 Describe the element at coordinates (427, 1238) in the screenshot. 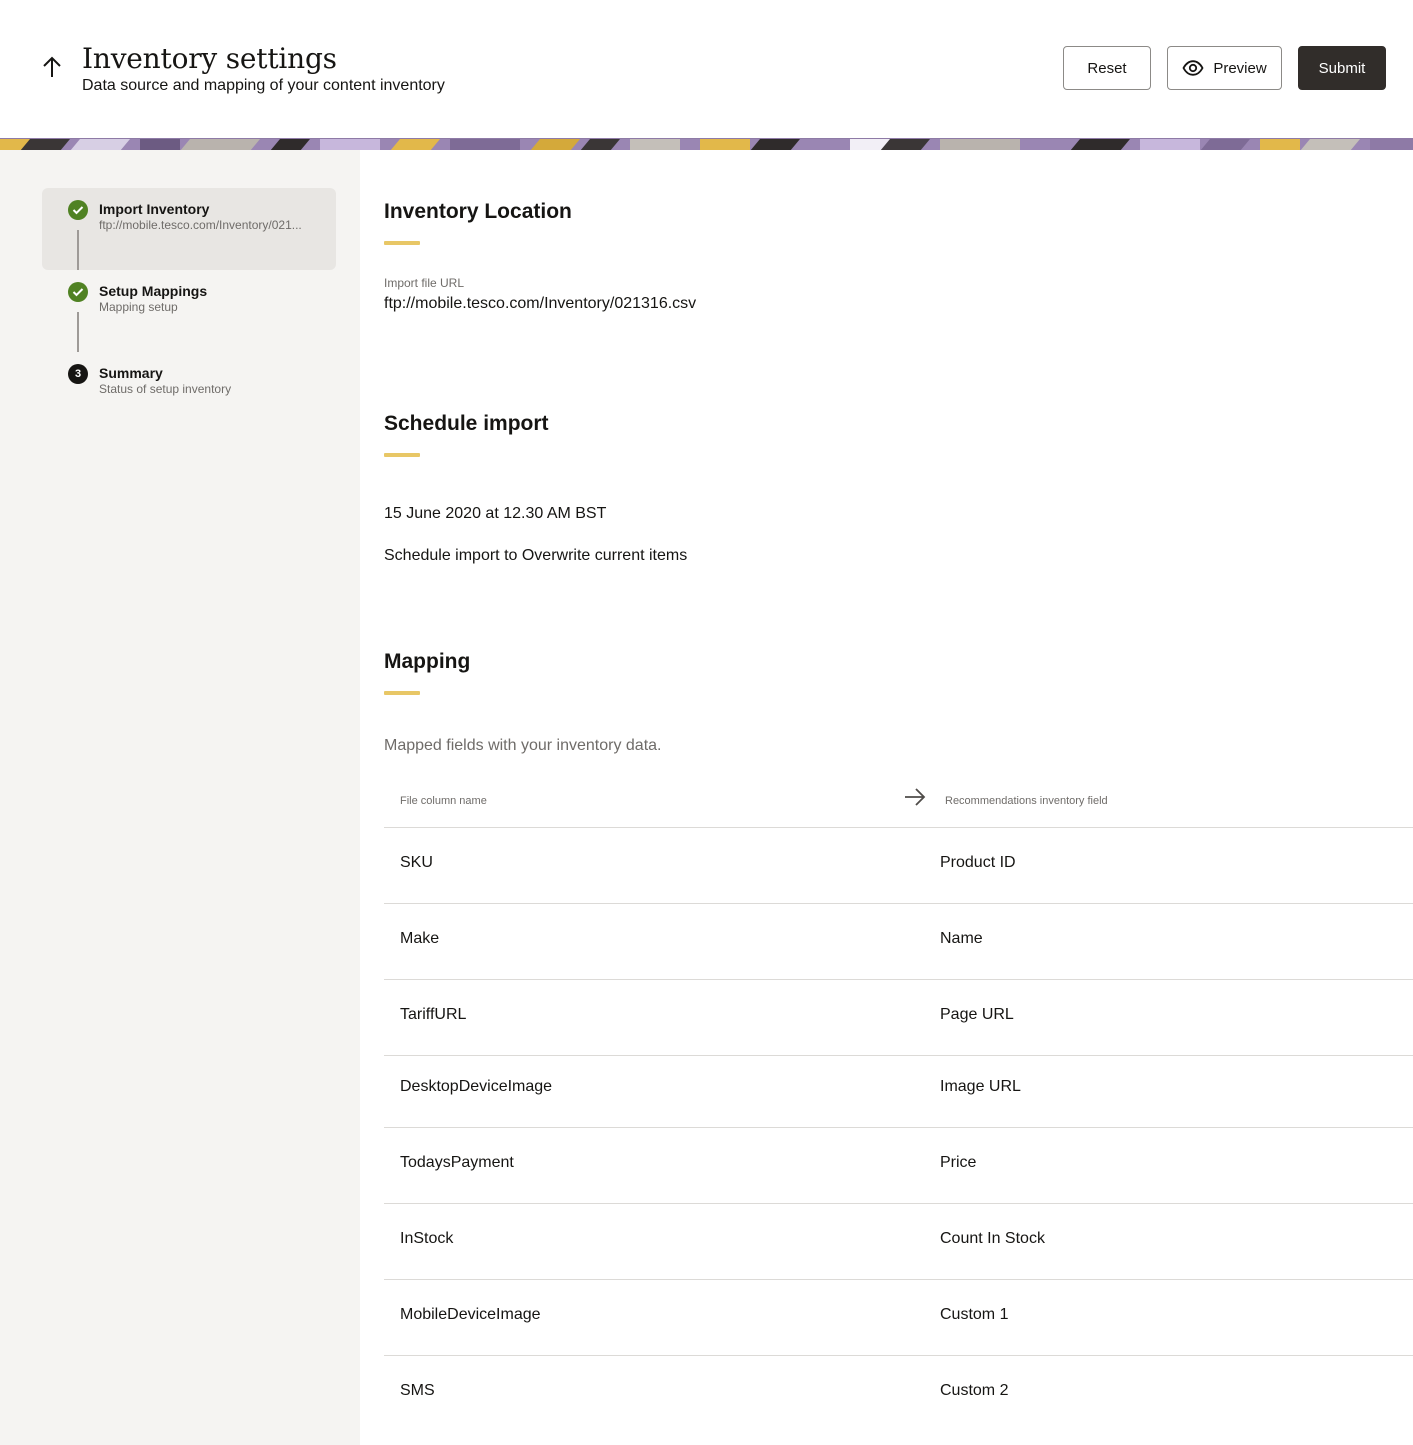

I see `file-column-cell: InStock` at that location.